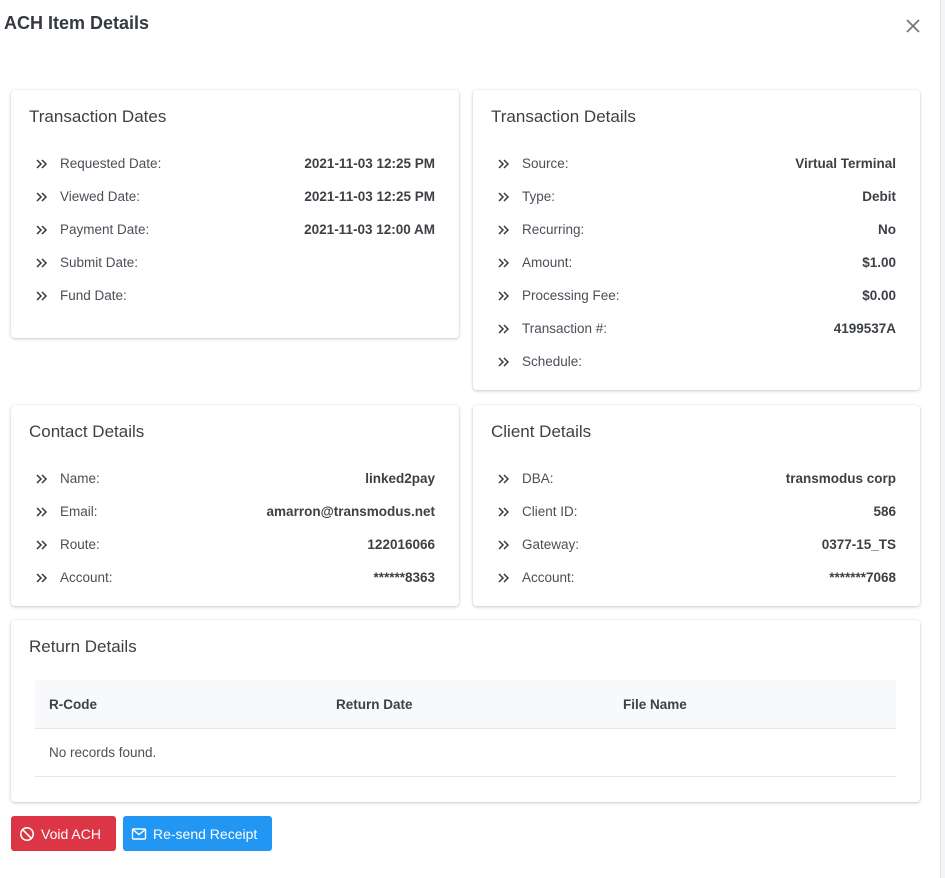 This screenshot has height=878, width=945. I want to click on detail-label: Source:, so click(545, 163).